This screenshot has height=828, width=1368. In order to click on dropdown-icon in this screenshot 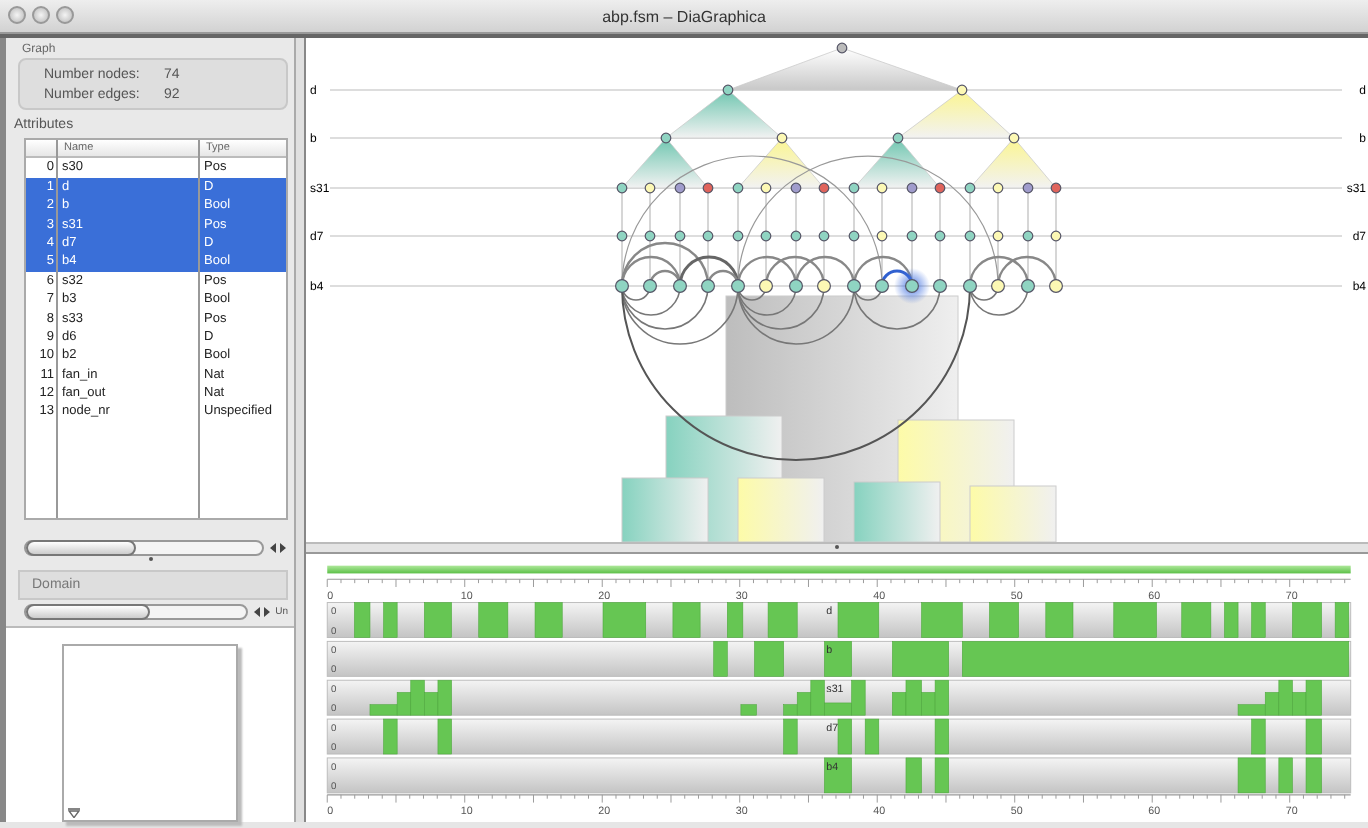, I will do `click(74, 813)`.